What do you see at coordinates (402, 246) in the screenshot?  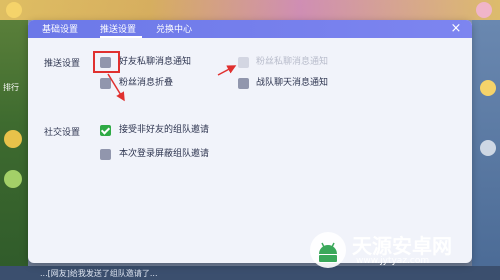 I see `watermark-title: 天源安卓网` at bounding box center [402, 246].